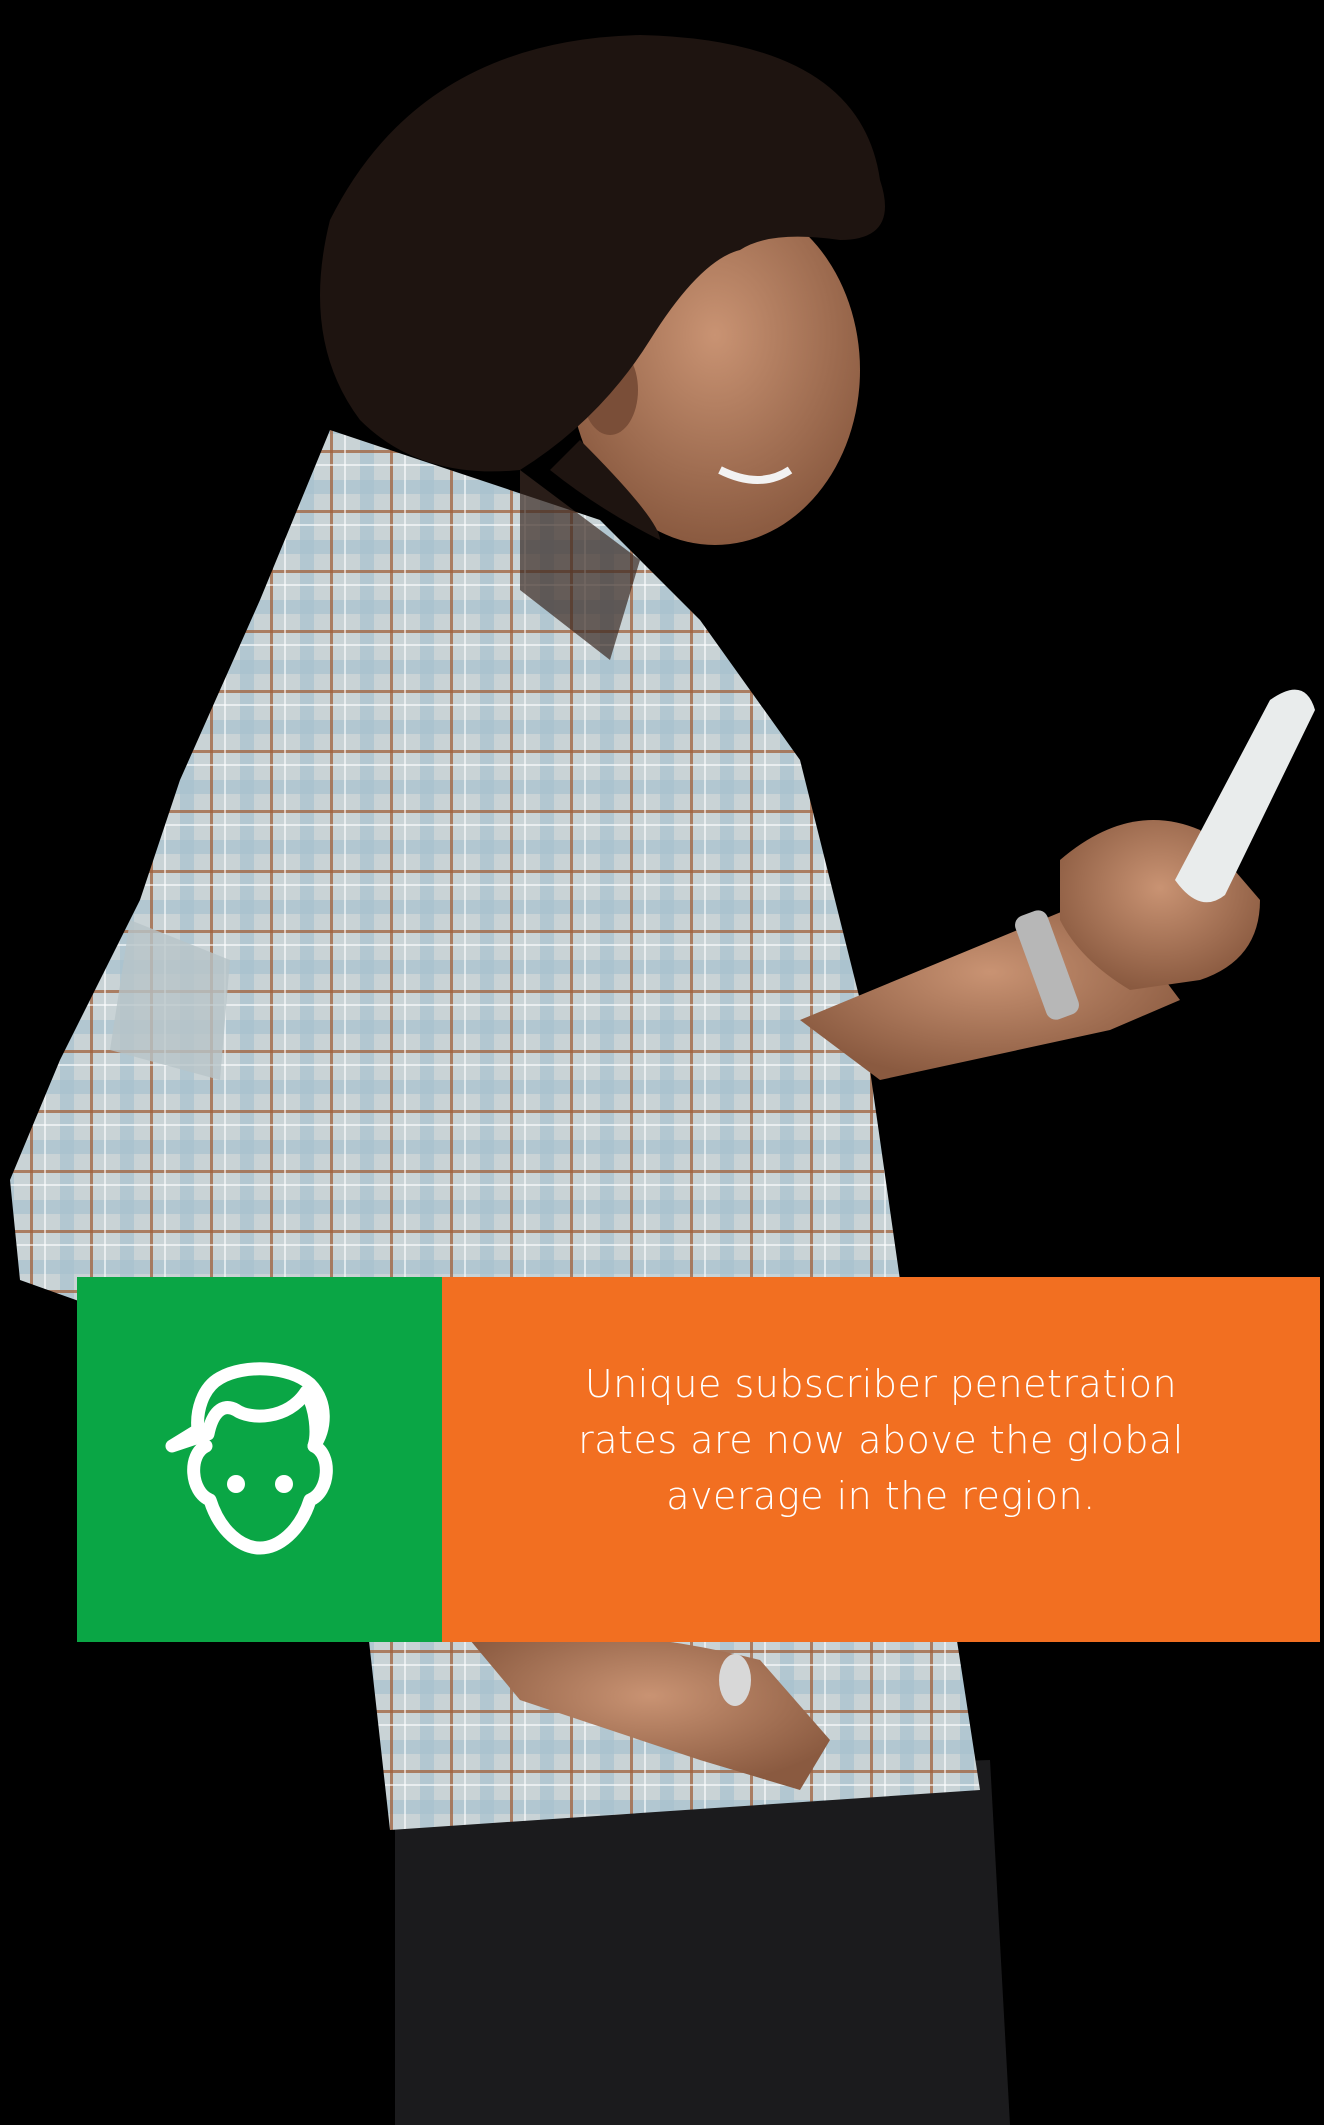 Image resolution: width=1324 pixels, height=2125 pixels. I want to click on person-face-icon, so click(249, 1457).